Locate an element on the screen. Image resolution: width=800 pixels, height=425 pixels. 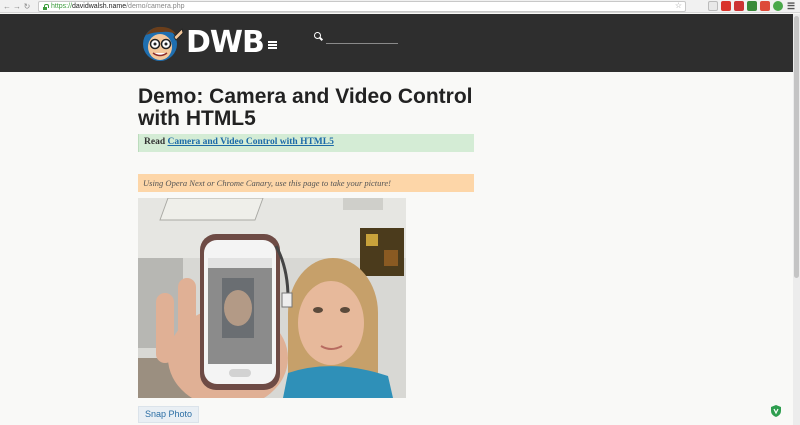
back-arrow-icon: ← is located at coordinates (7, 6).